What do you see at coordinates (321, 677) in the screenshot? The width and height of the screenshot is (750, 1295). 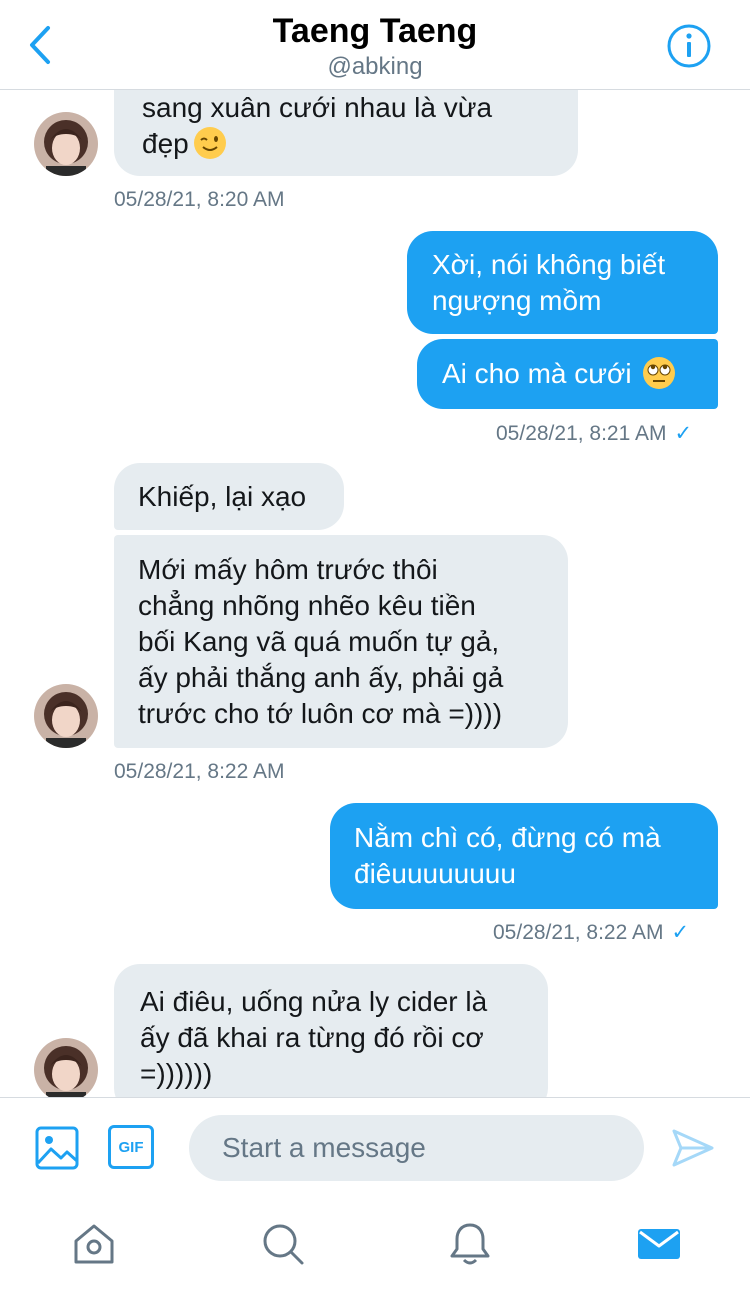 I see `message-line: ấy phải thắng anh ấy, phải gả` at bounding box center [321, 677].